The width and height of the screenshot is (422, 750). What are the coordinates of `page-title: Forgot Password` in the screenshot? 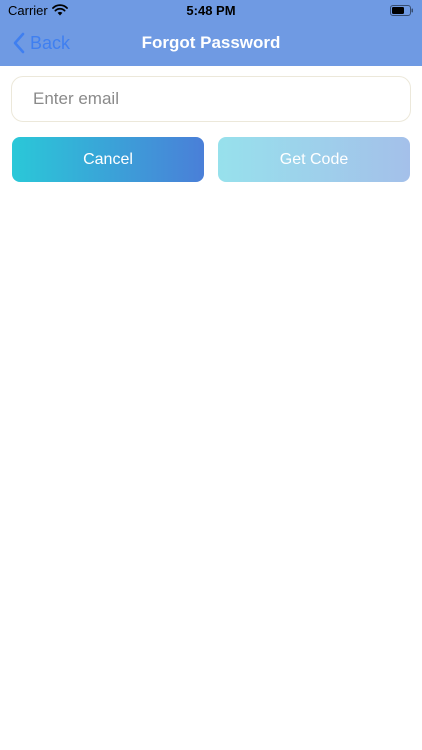 It's located at (211, 42).